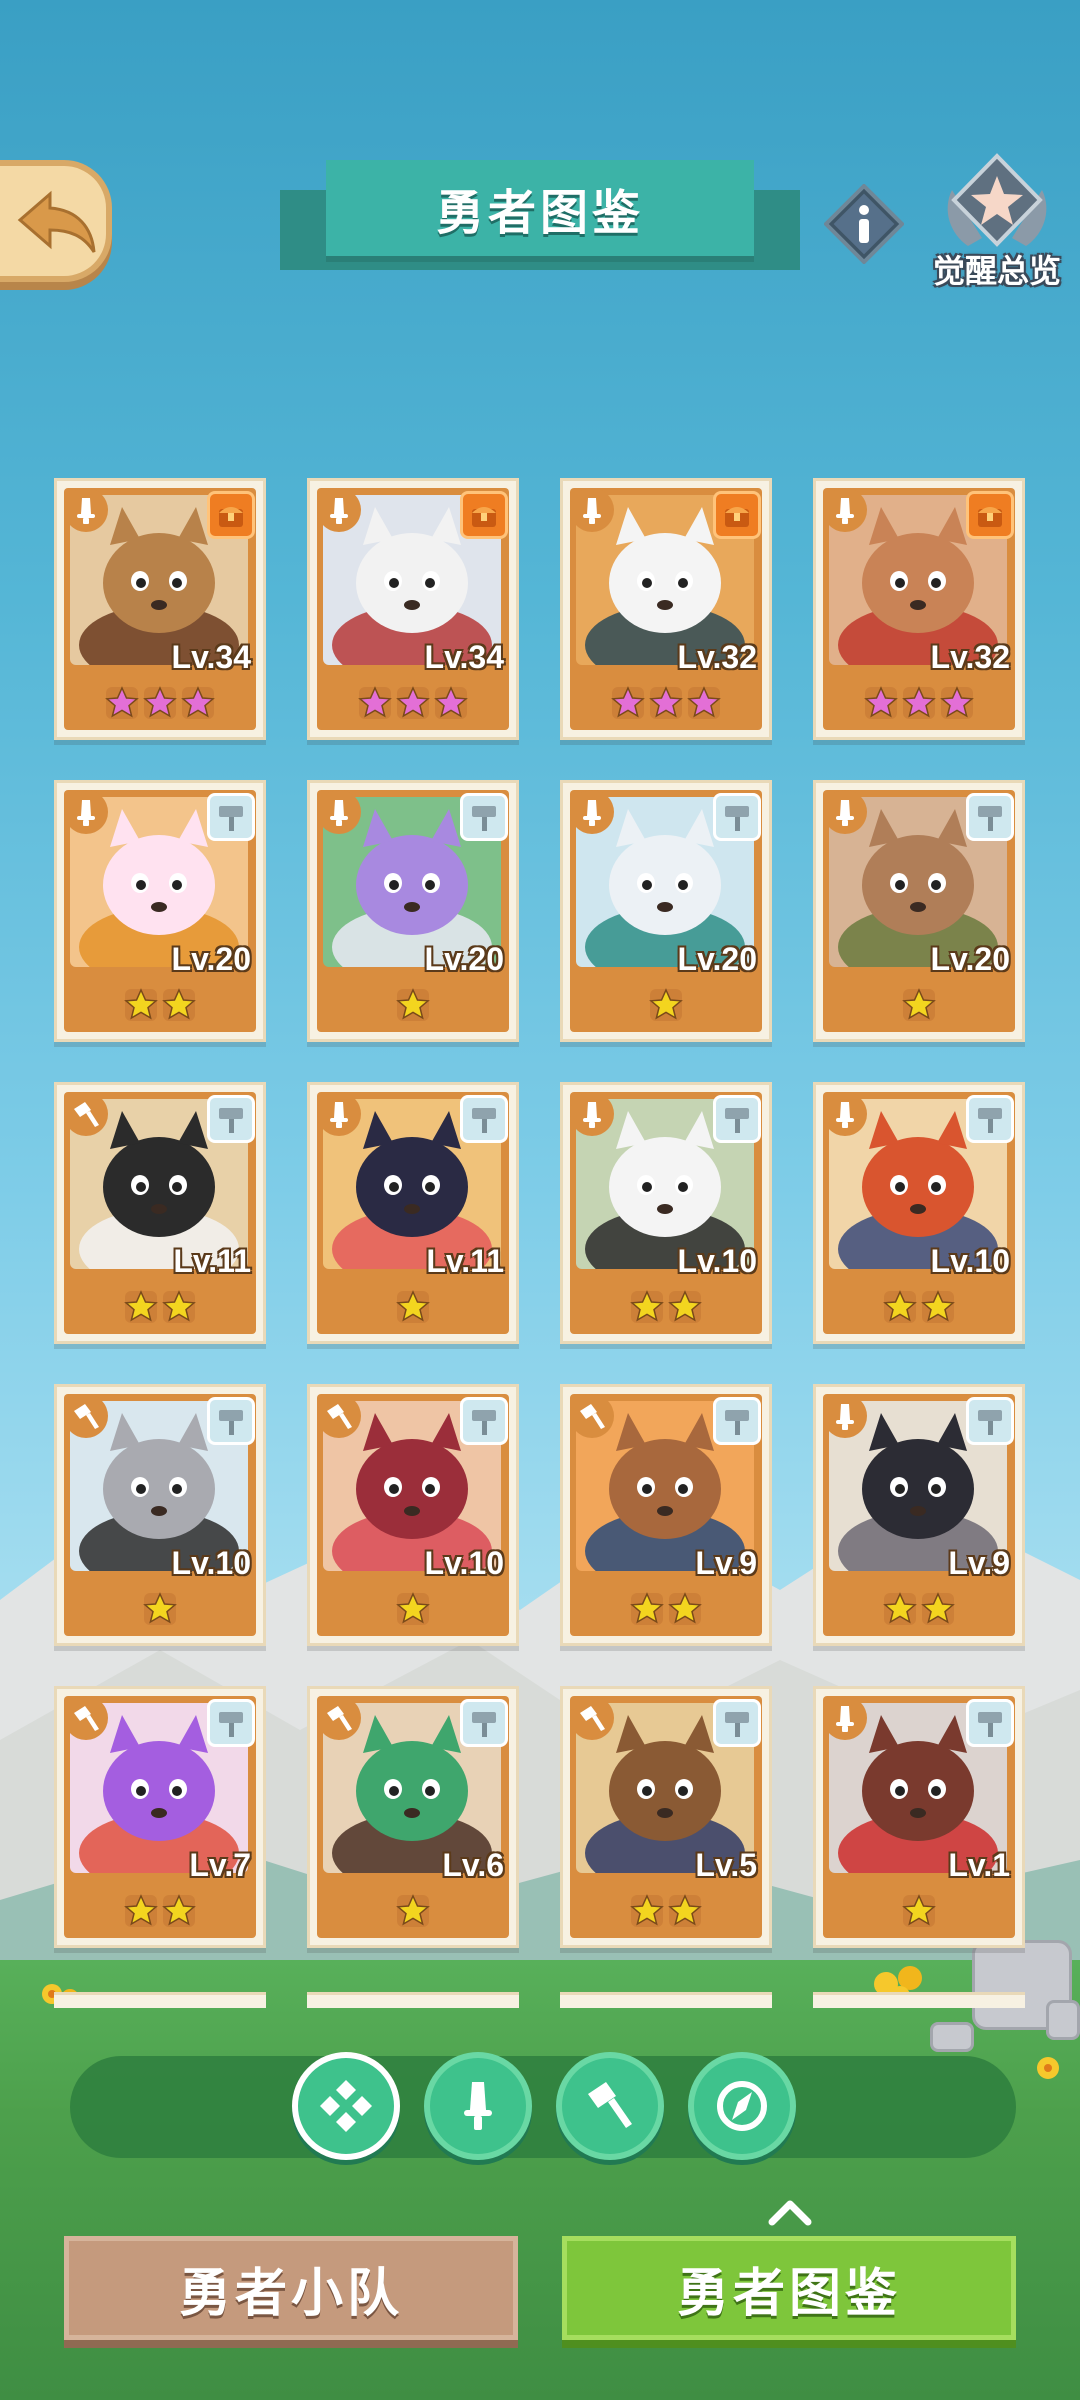 This screenshot has height=2400, width=1080. Describe the element at coordinates (666, 1817) in the screenshot. I see `hero-card: Lv.5` at that location.